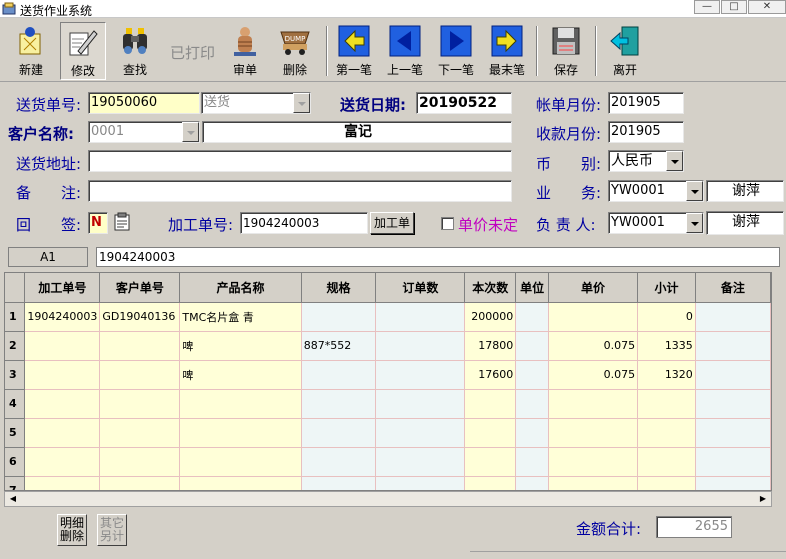  Describe the element at coordinates (490, 346) in the screenshot. I see `grid-cell-qty: 17800` at that location.